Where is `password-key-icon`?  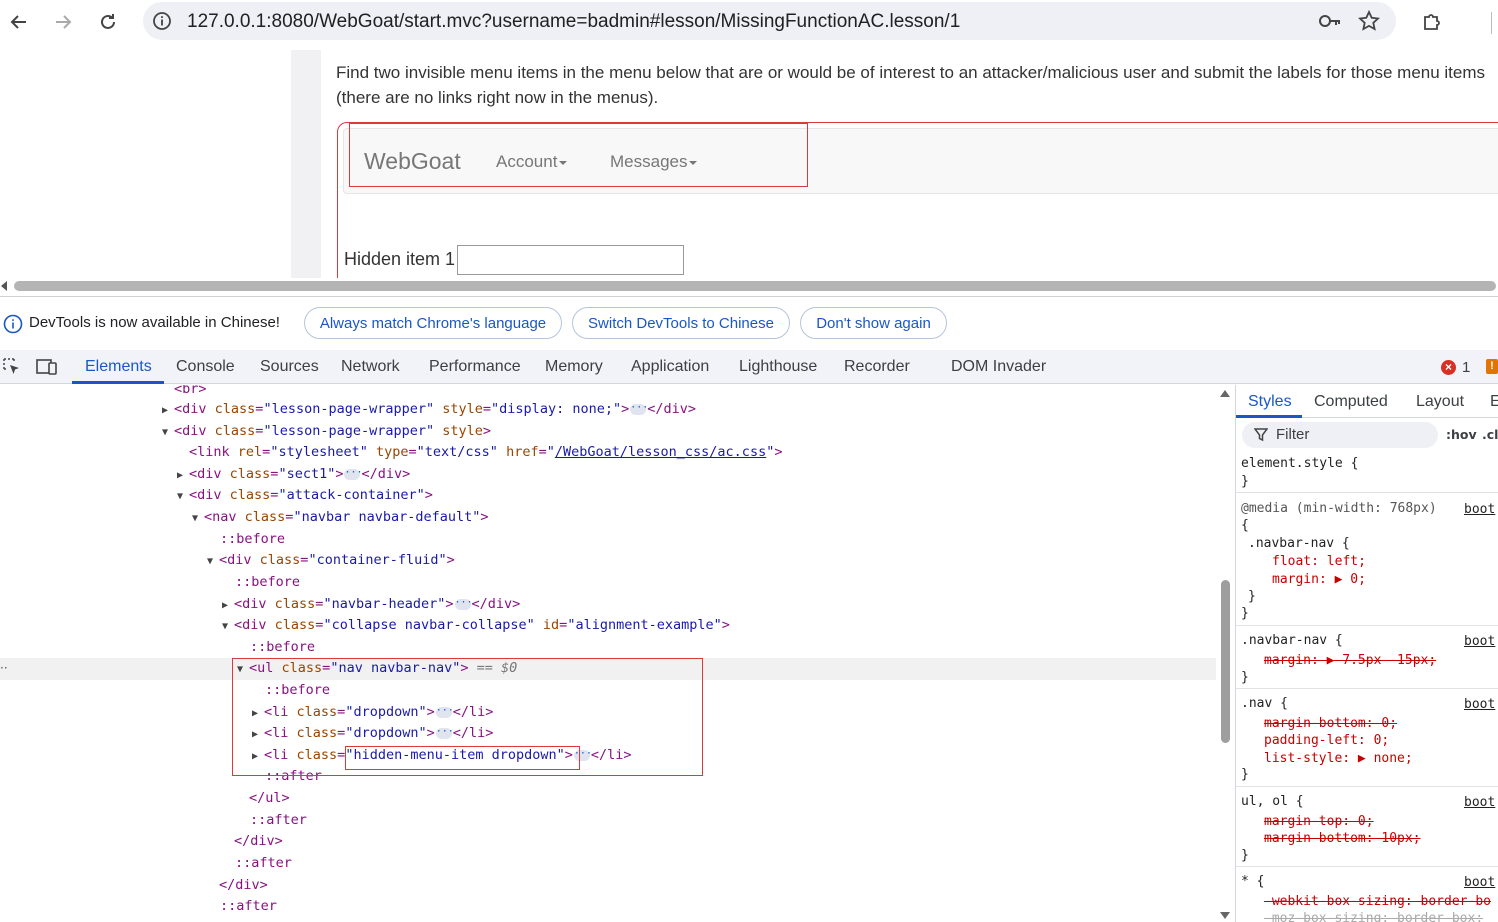
password-key-icon is located at coordinates (1330, 23).